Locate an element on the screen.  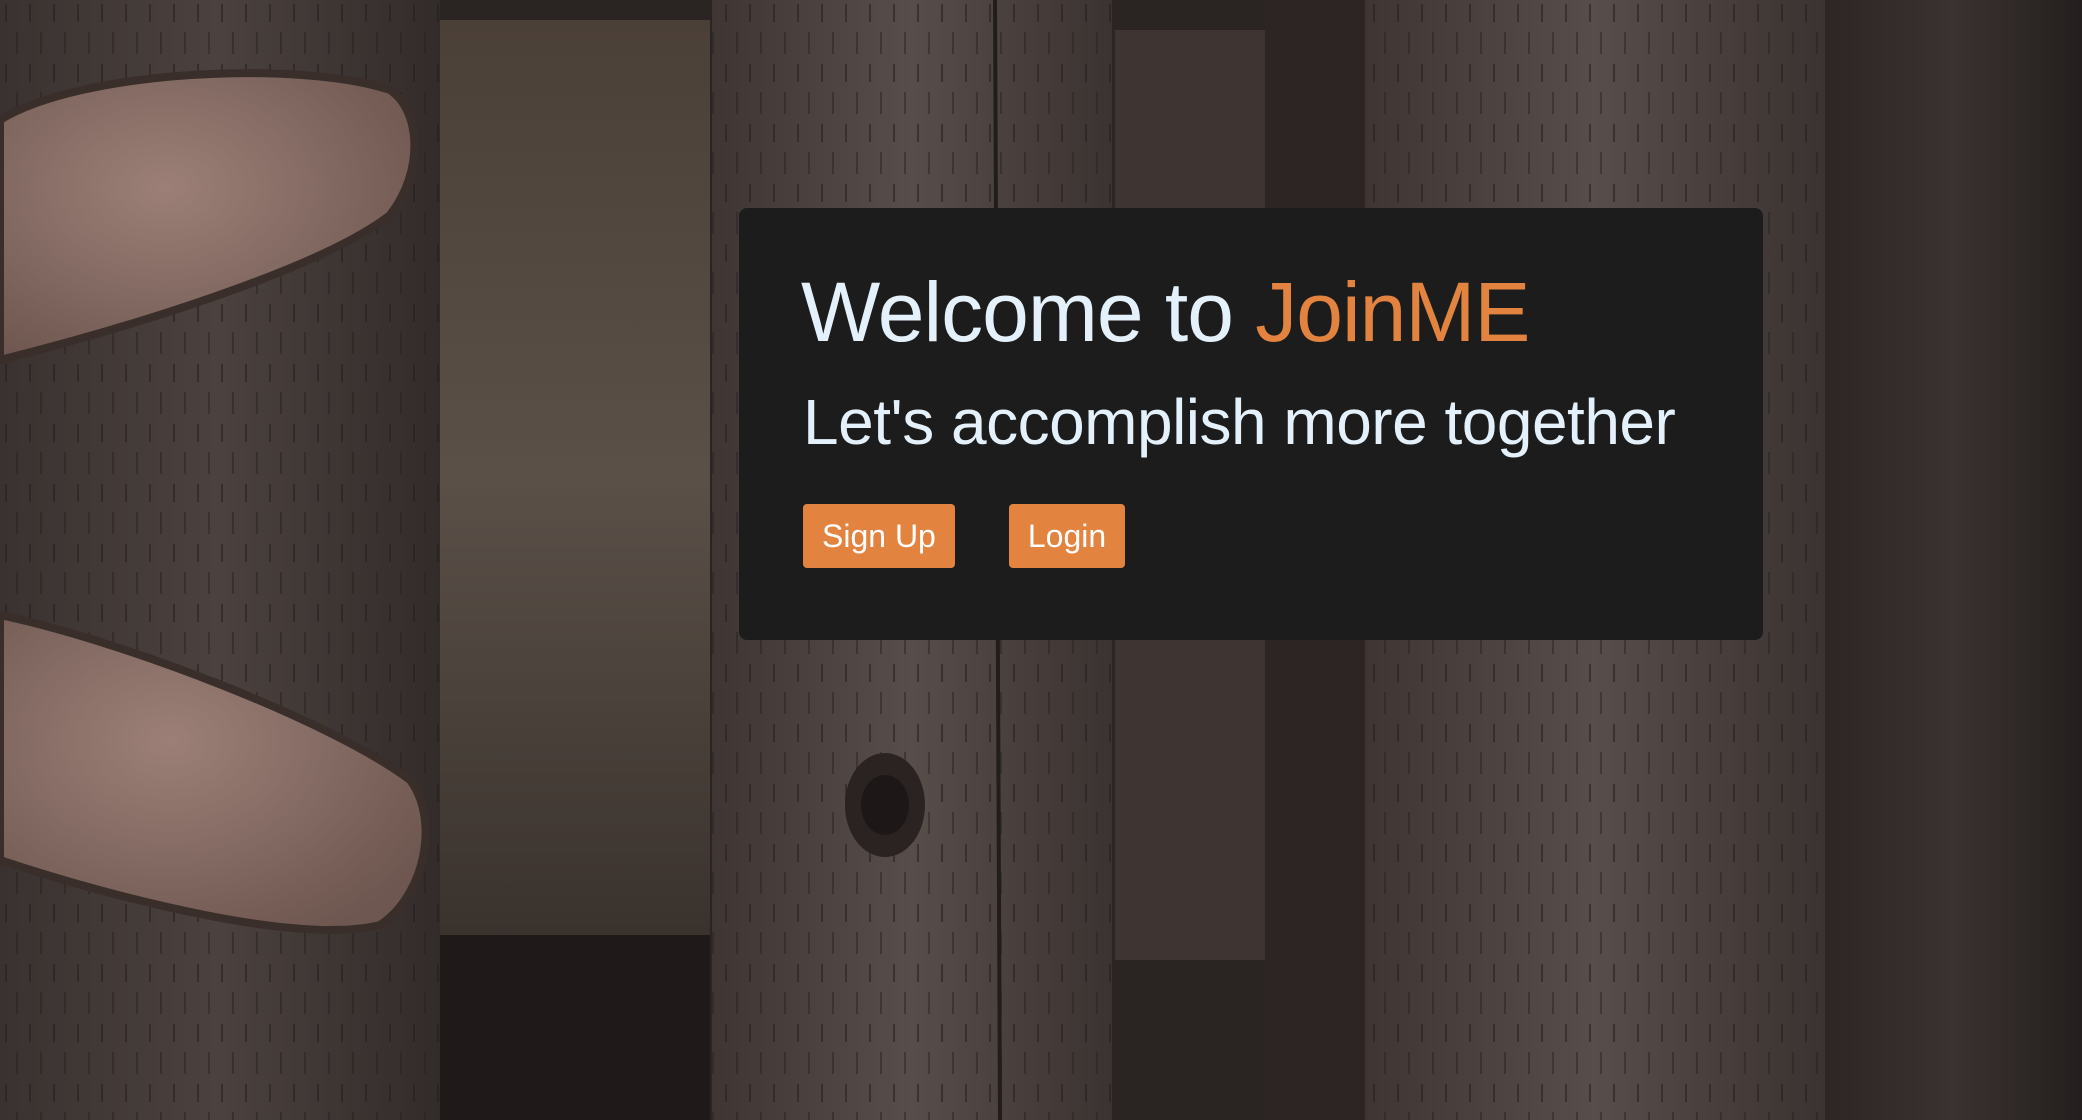
login-button: Login is located at coordinates (1067, 536).